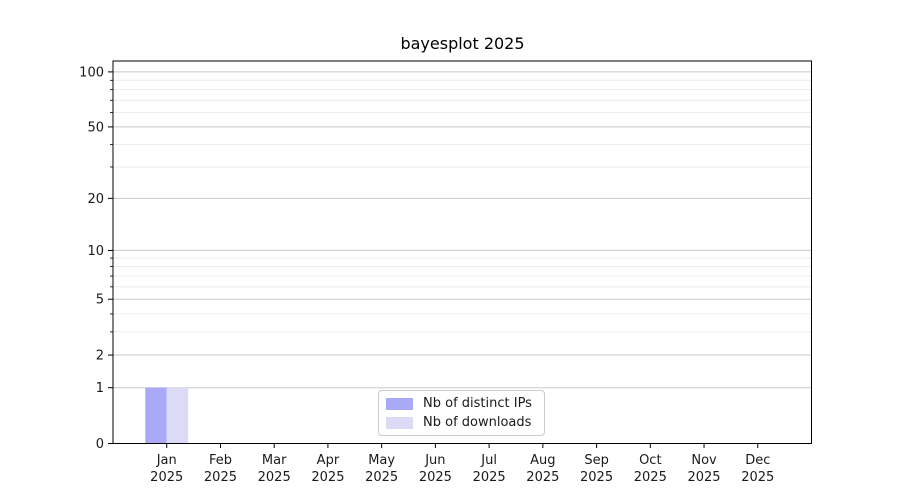 Image resolution: width=900 pixels, height=500 pixels. I want to click on x-tick-label: Feb 2025, so click(220, 469).